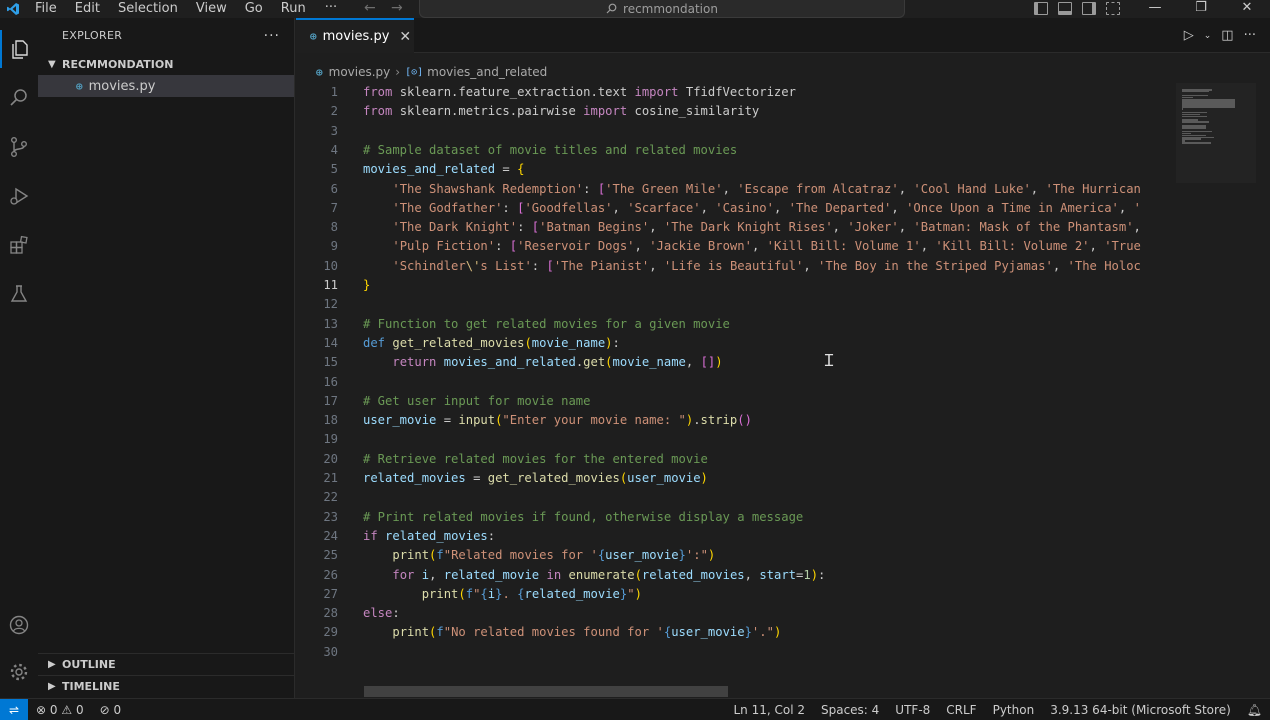 Image resolution: width=1270 pixels, height=720 pixels. I want to click on command-center-search: recmmondation, so click(662, 9).